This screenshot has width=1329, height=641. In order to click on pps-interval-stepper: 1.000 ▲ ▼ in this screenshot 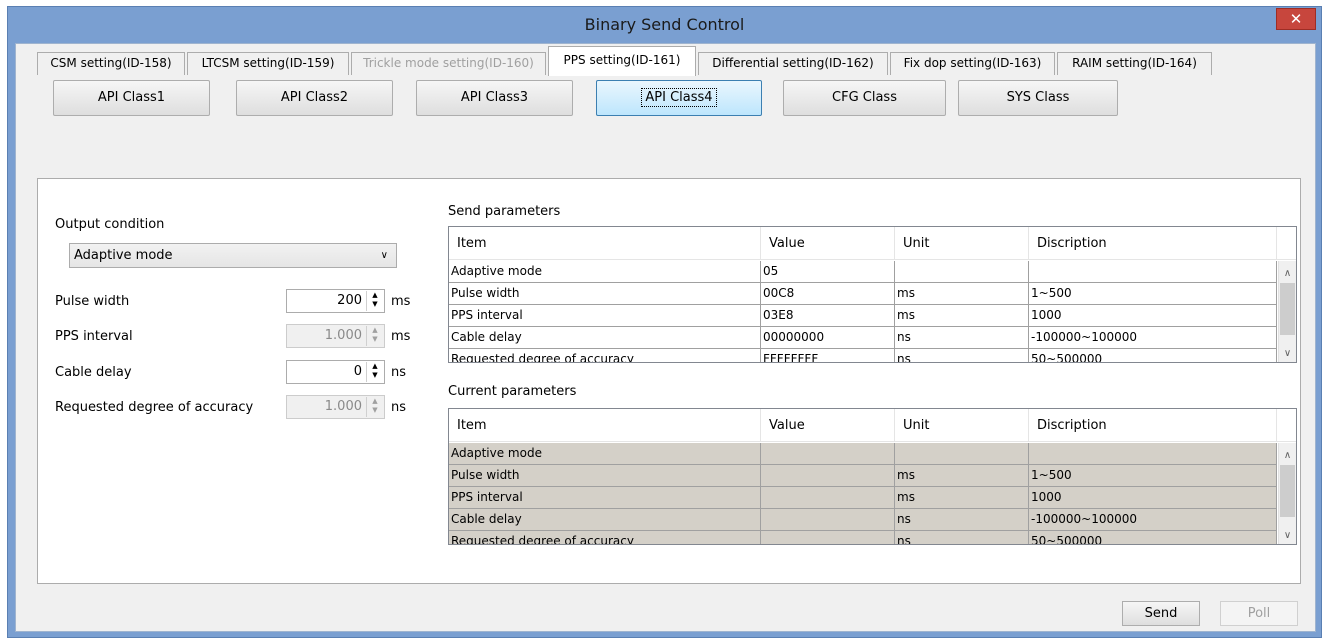, I will do `click(335, 336)`.